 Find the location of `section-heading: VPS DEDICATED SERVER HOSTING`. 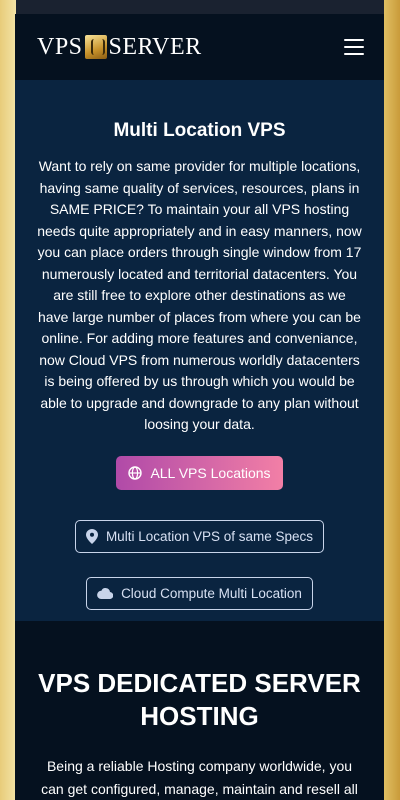

section-heading: VPS DEDICATED SERVER HOSTING is located at coordinates (199, 699).